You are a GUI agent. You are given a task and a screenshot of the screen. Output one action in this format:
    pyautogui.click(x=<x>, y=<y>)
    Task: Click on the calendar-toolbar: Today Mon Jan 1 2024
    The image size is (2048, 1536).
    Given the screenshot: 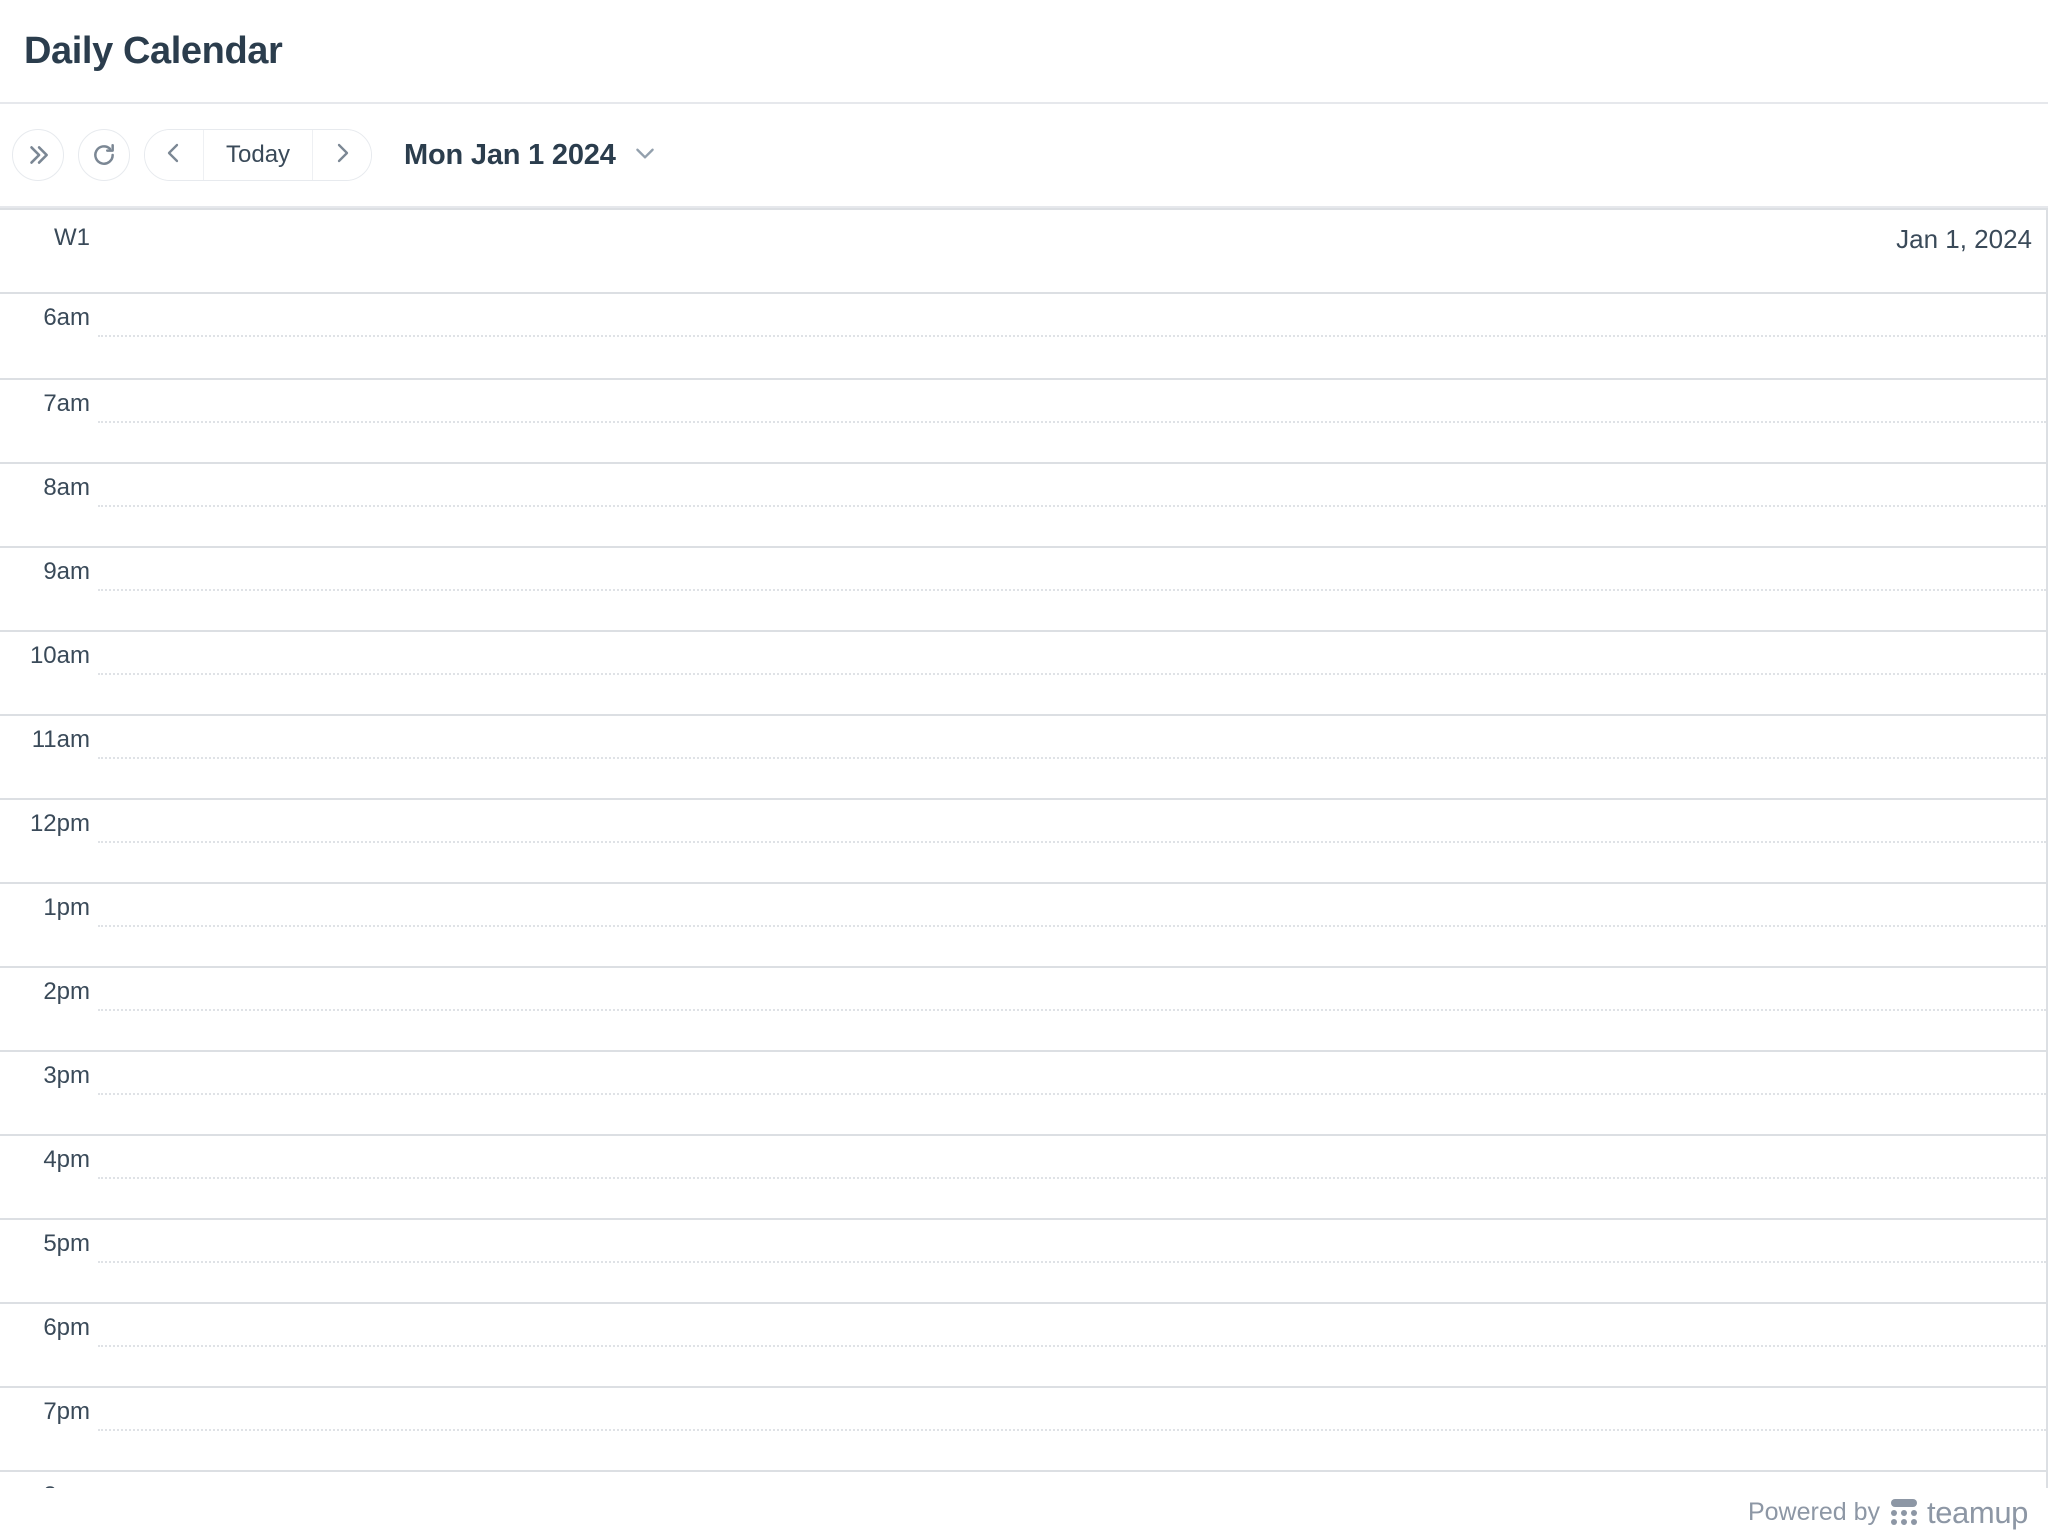 What is the action you would take?
    pyautogui.click(x=1024, y=156)
    